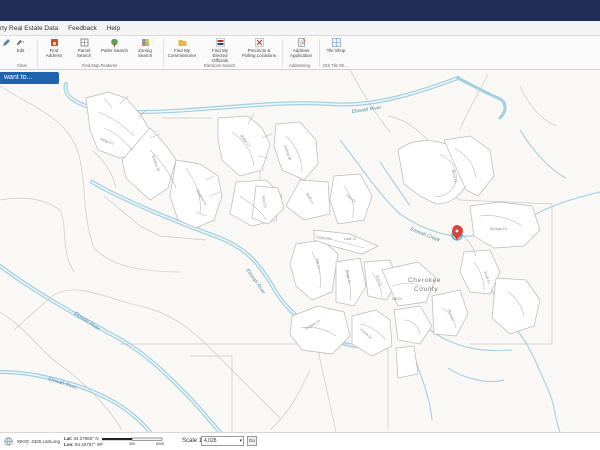  I want to click on precincts-polling-locations-button: Precincts & Polling Locations, so click(259, 48).